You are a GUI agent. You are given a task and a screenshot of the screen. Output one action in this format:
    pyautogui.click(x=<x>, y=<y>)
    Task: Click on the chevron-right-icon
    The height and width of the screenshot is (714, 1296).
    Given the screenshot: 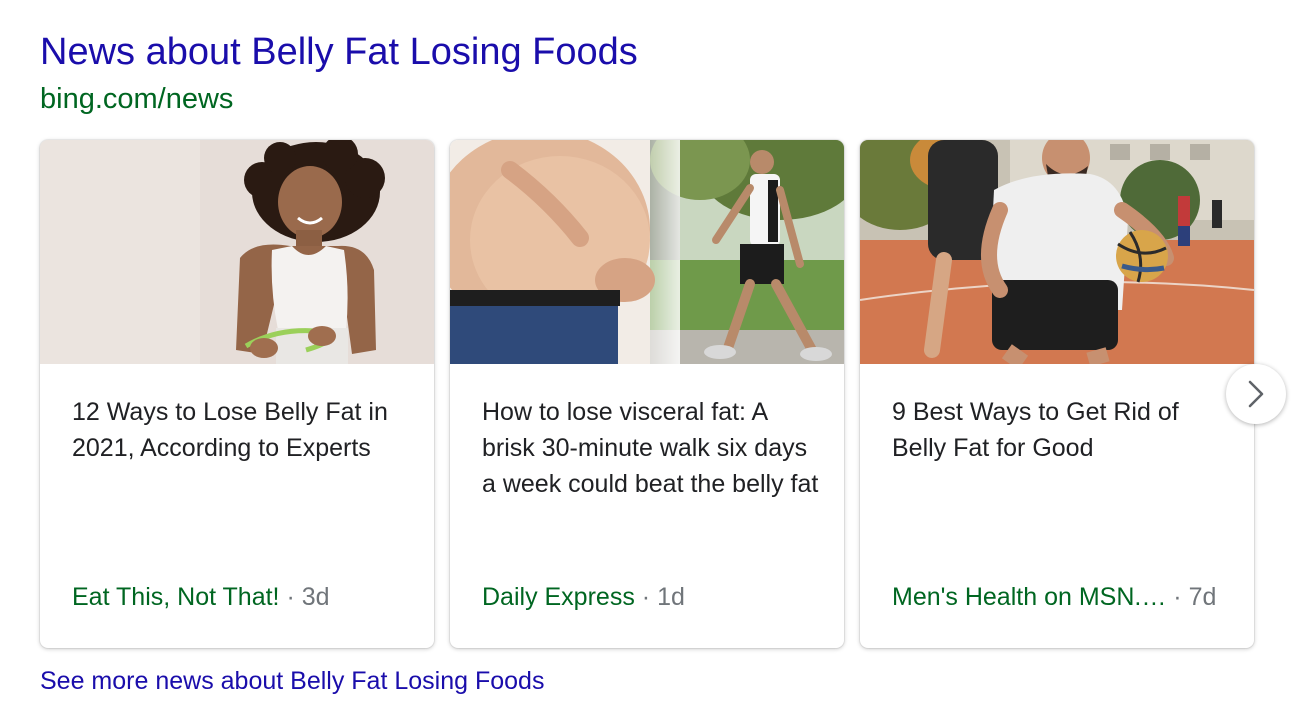 What is the action you would take?
    pyautogui.click(x=1256, y=394)
    